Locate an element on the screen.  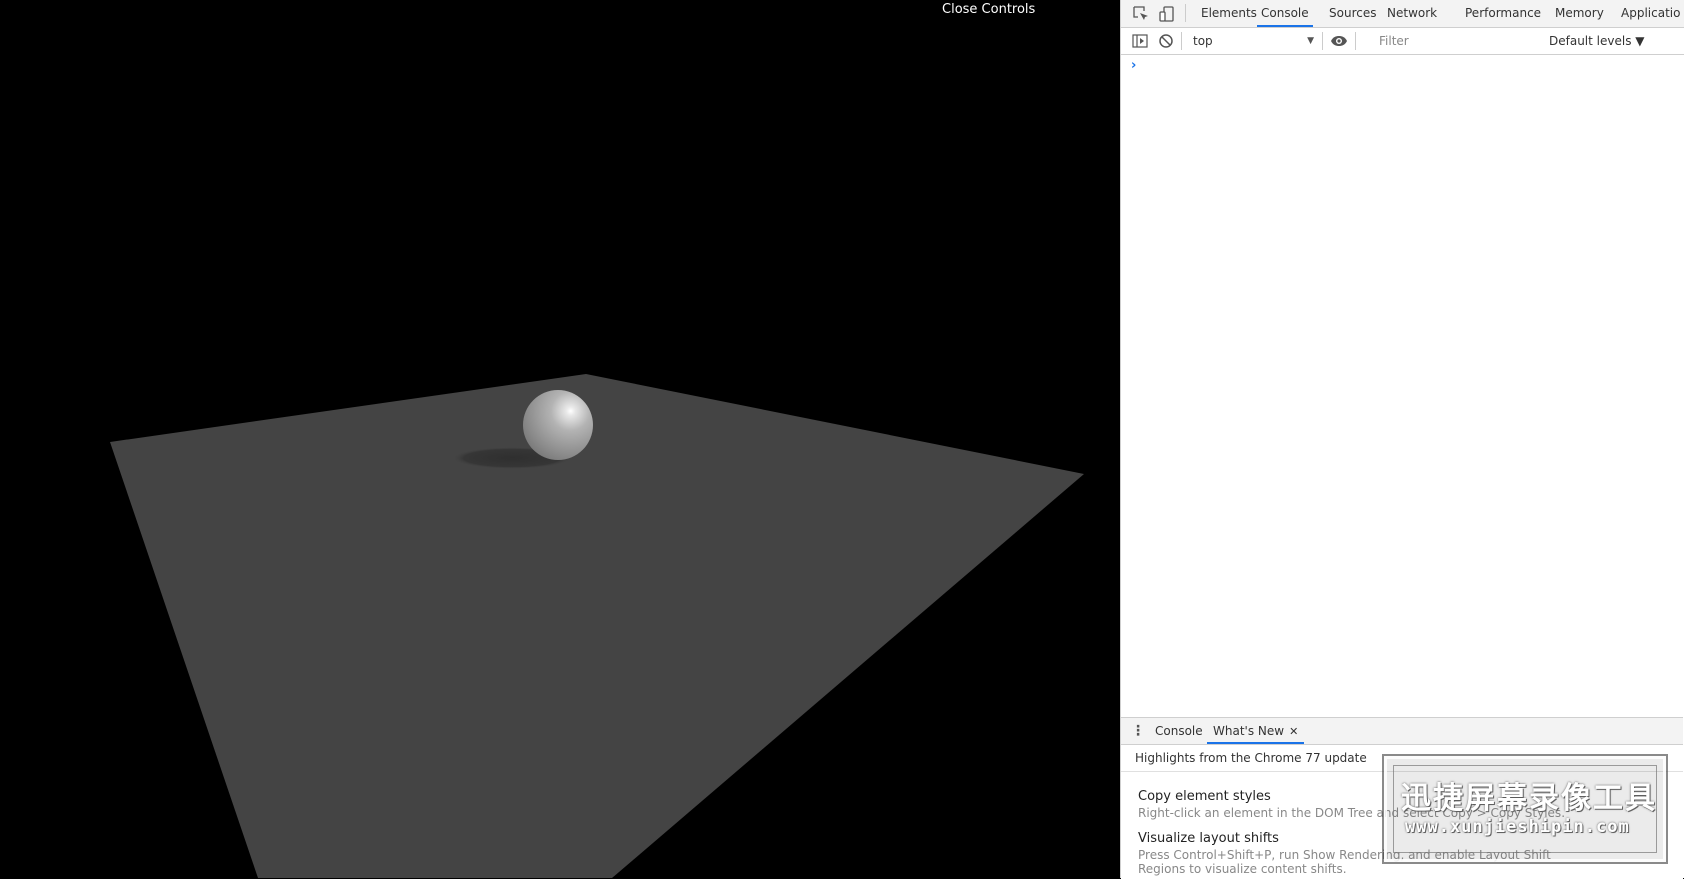
watermark-title: 迅捷屏幕录像工具 is located at coordinates (1529, 798).